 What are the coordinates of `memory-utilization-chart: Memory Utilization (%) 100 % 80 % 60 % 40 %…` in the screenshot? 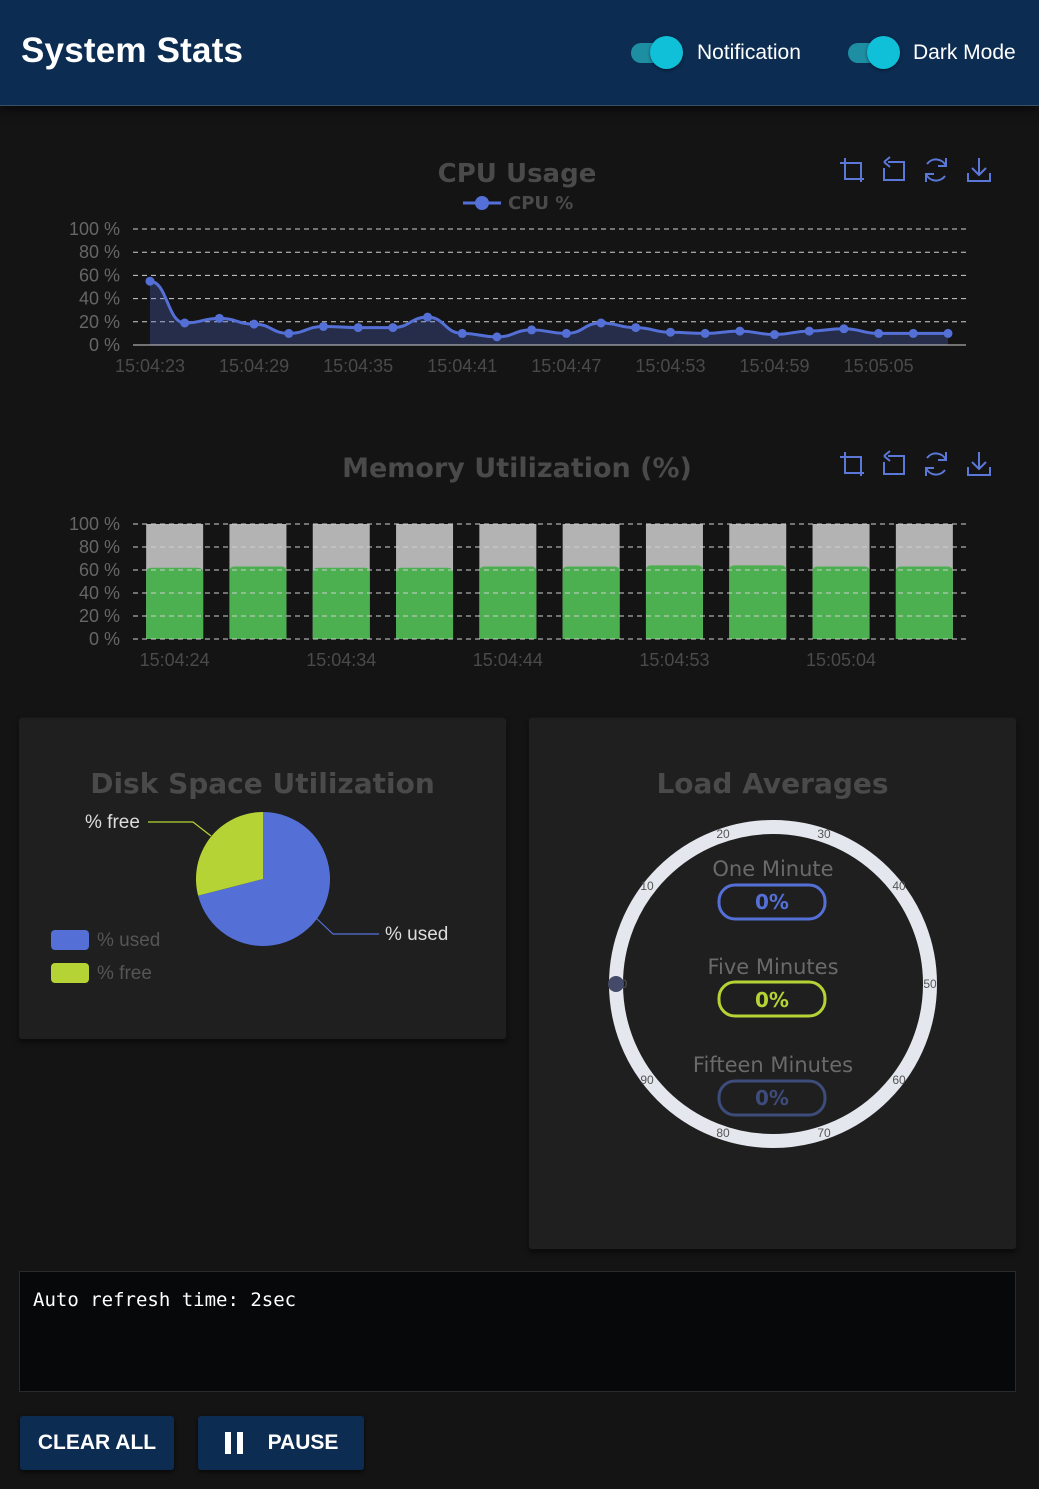 It's located at (530, 560).